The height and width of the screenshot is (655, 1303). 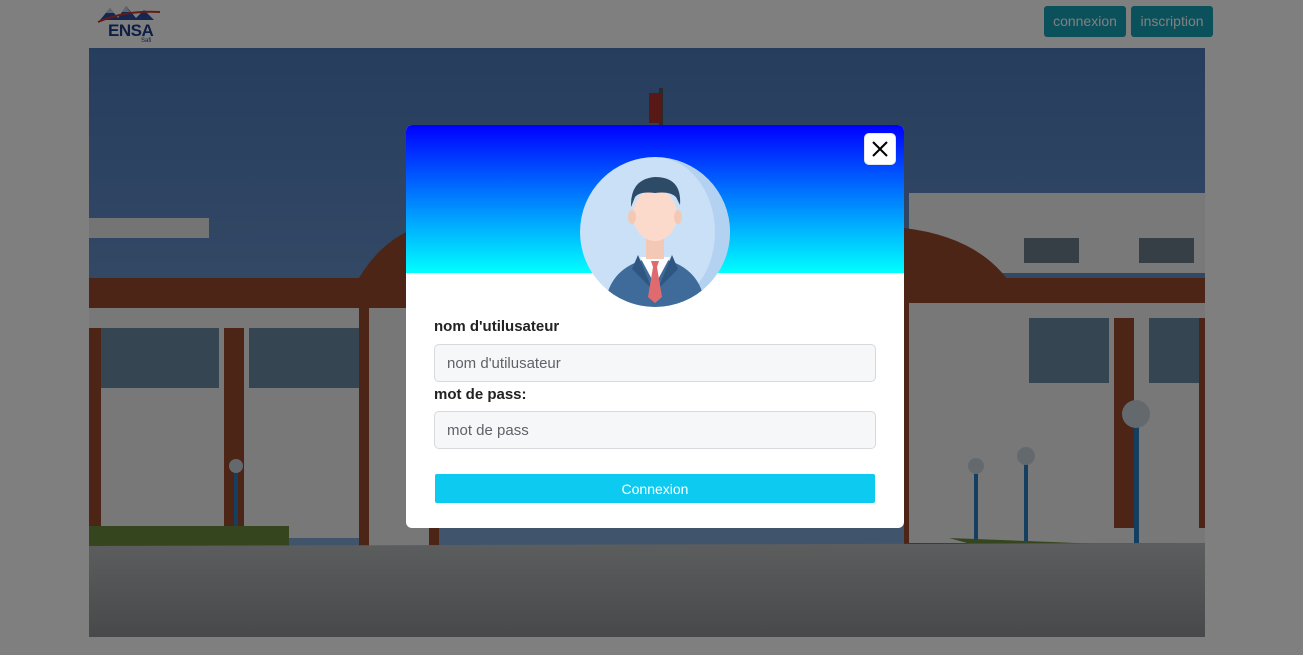 I want to click on password-label: mot de pass:, so click(x=480, y=394).